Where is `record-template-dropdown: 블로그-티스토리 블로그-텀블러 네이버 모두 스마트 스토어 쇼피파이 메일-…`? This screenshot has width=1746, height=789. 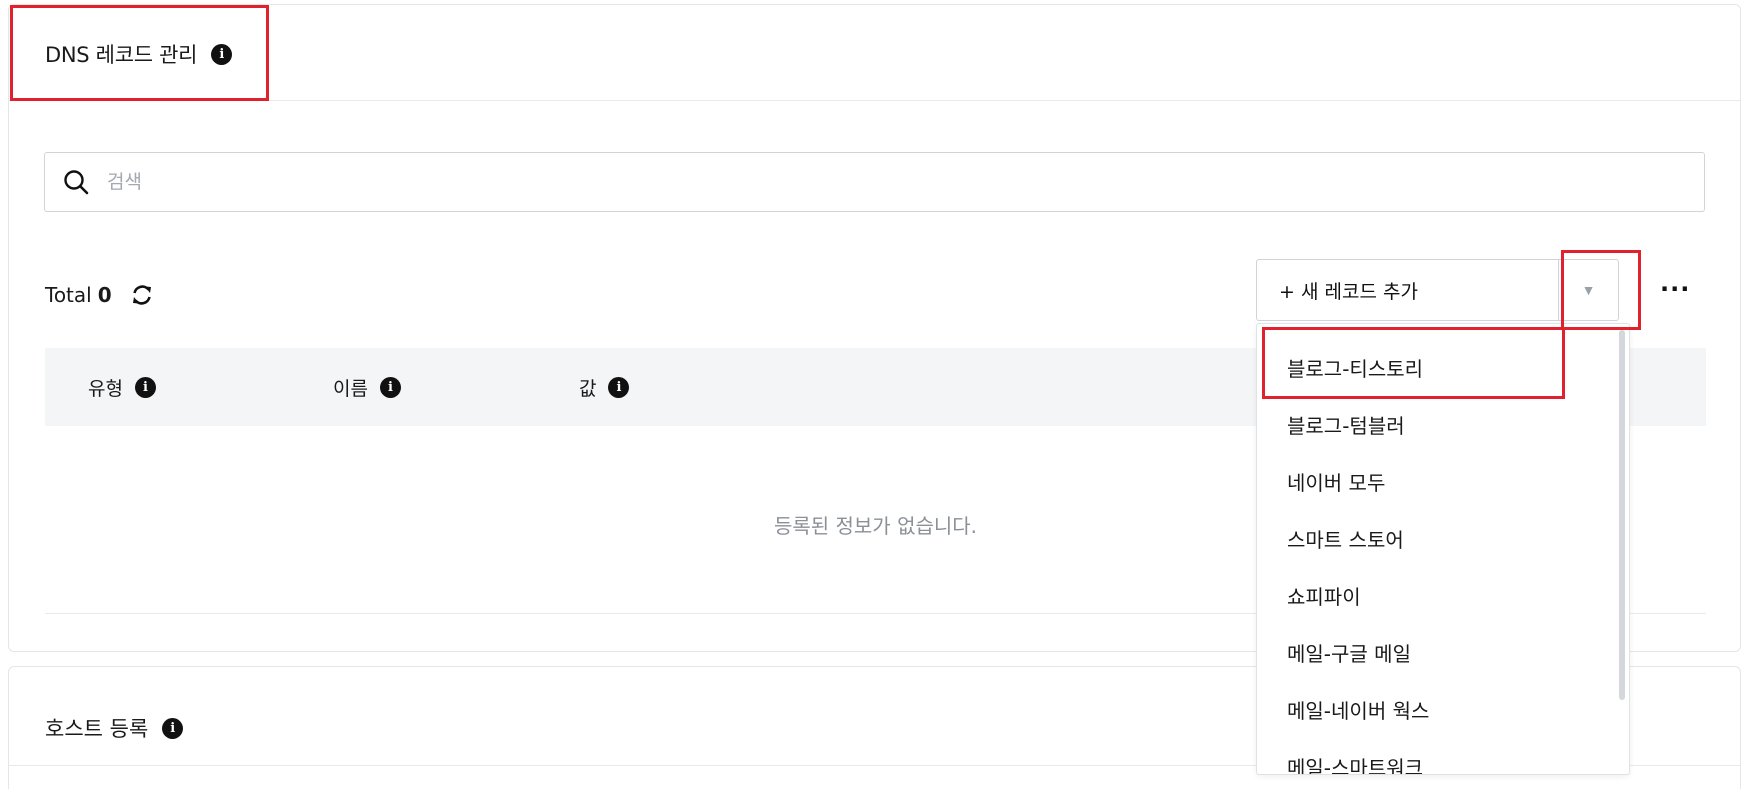
record-template-dropdown: 블로그-티스토리 블로그-텀블러 네이버 모두 스마트 스토어 쇼피파이 메일-… is located at coordinates (1443, 549).